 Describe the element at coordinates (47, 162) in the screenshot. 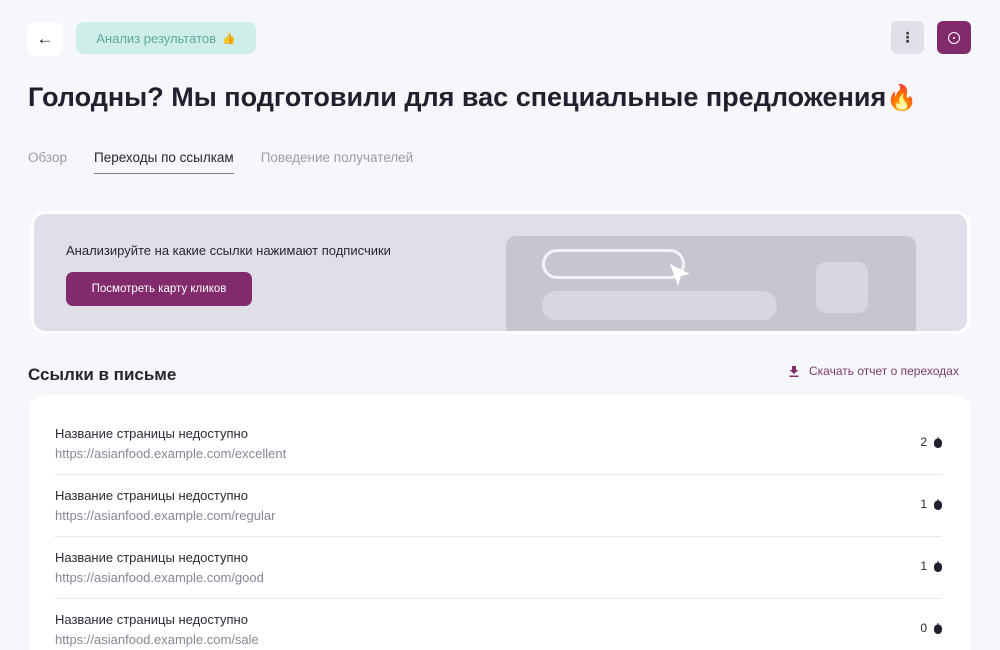

I see `tab-overview: Обзор` at that location.